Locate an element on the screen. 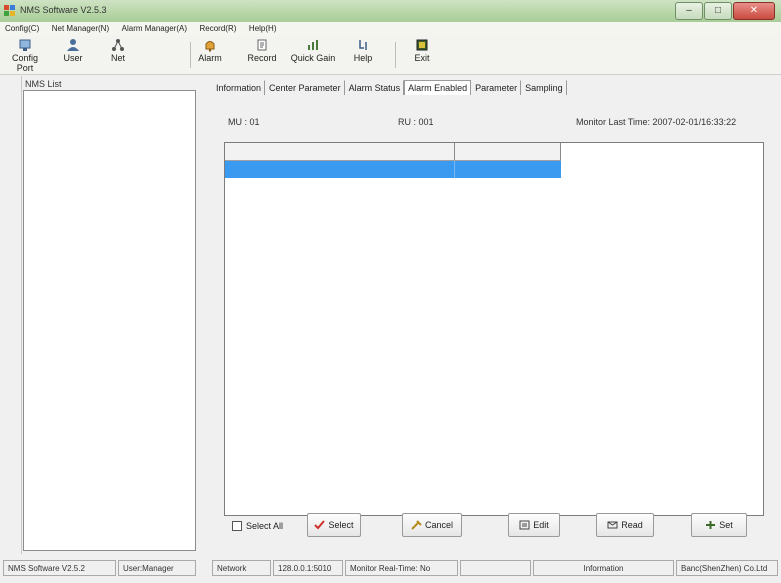 Image resolution: width=781 pixels, height=583 pixels. set-icon is located at coordinates (711, 525).